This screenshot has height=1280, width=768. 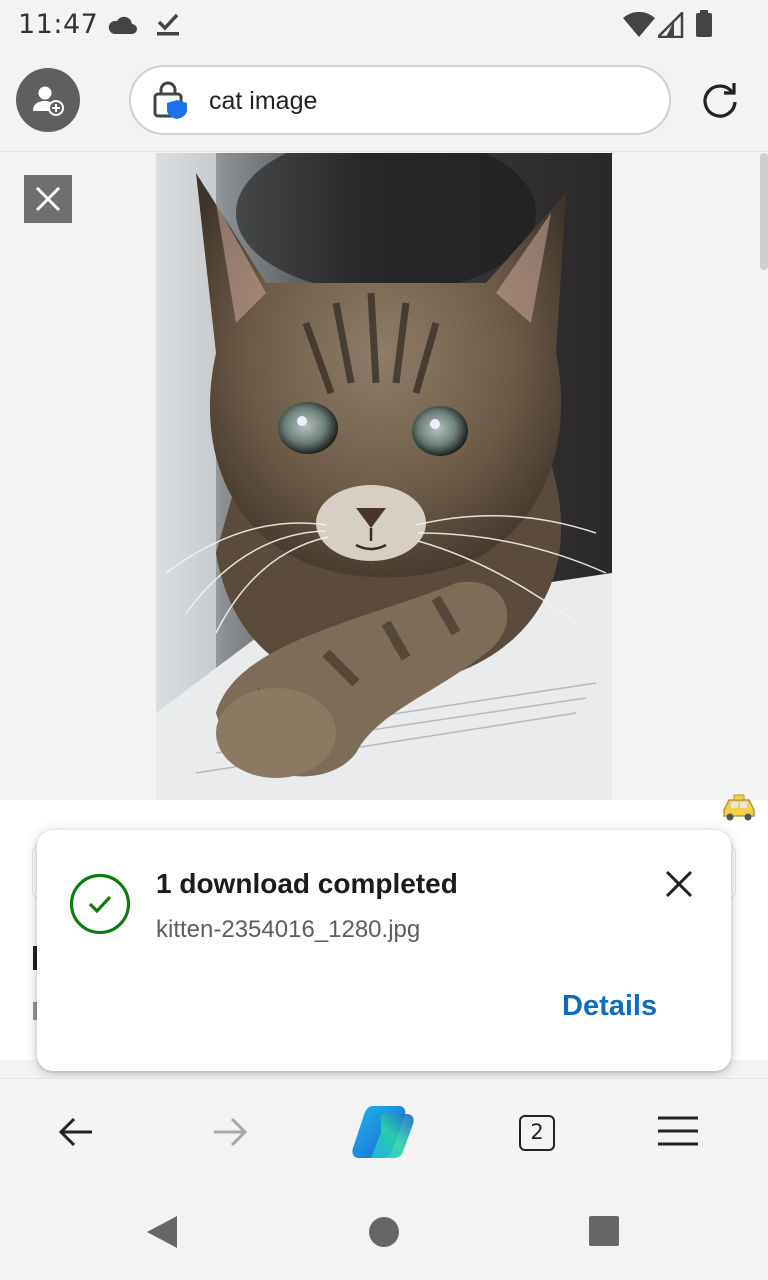 What do you see at coordinates (58, 24) in the screenshot?
I see `status-time: 11:47` at bounding box center [58, 24].